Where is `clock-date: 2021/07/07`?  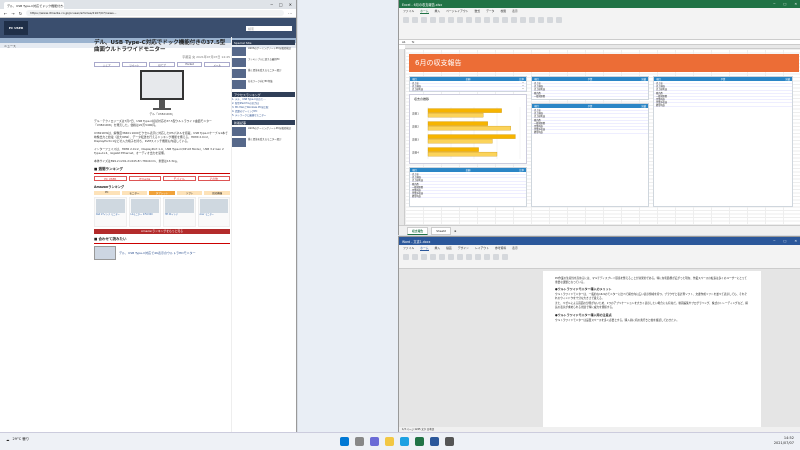
clock-date: 2021/07/07 is located at coordinates (784, 443).